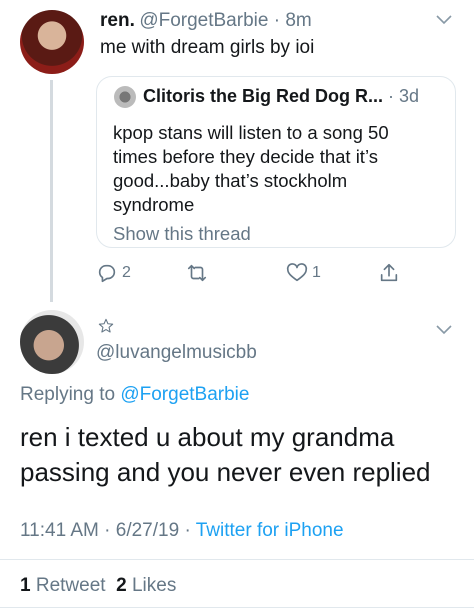 This screenshot has width=474, height=614. Describe the element at coordinates (106, 326) in the screenshot. I see `star-icon` at that location.